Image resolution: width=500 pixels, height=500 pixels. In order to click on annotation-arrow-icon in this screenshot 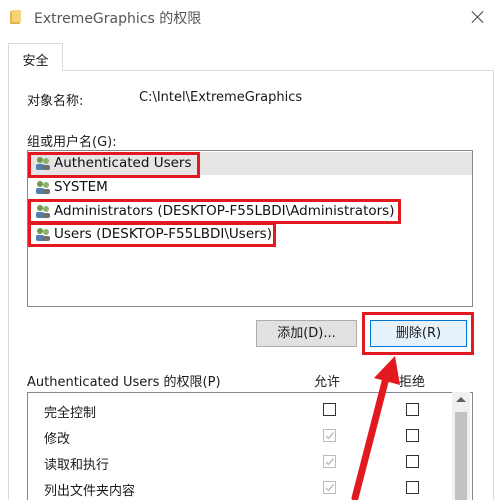, I will do `click(375, 428)`.